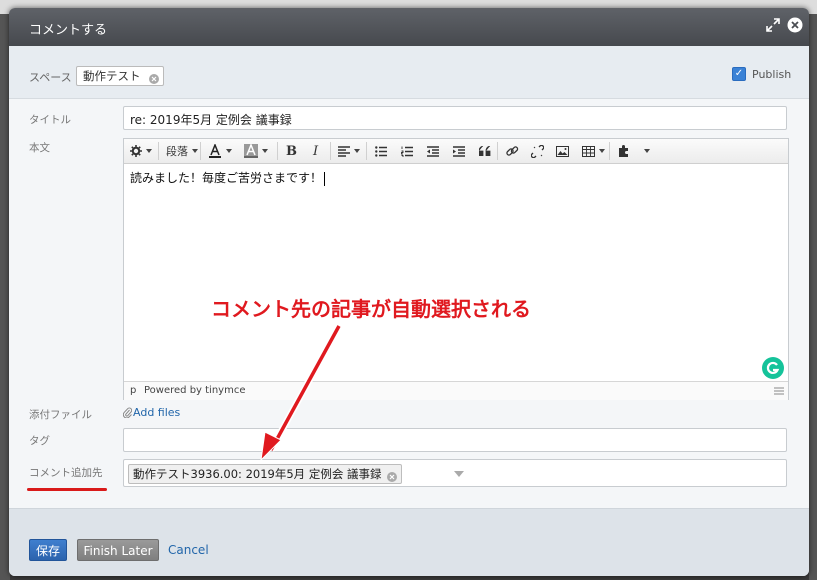 This screenshot has height=580, width=817. I want to click on annotation-text: コメント先の記事が自動選択される, so click(371, 309).